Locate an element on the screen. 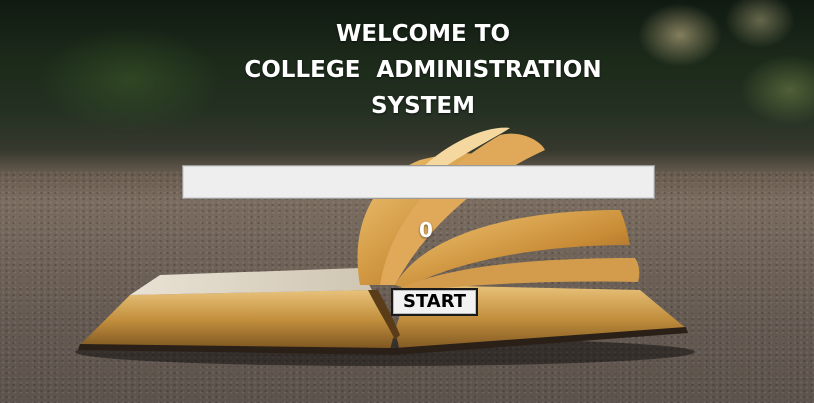  book-left-block is located at coordinates (237, 320).